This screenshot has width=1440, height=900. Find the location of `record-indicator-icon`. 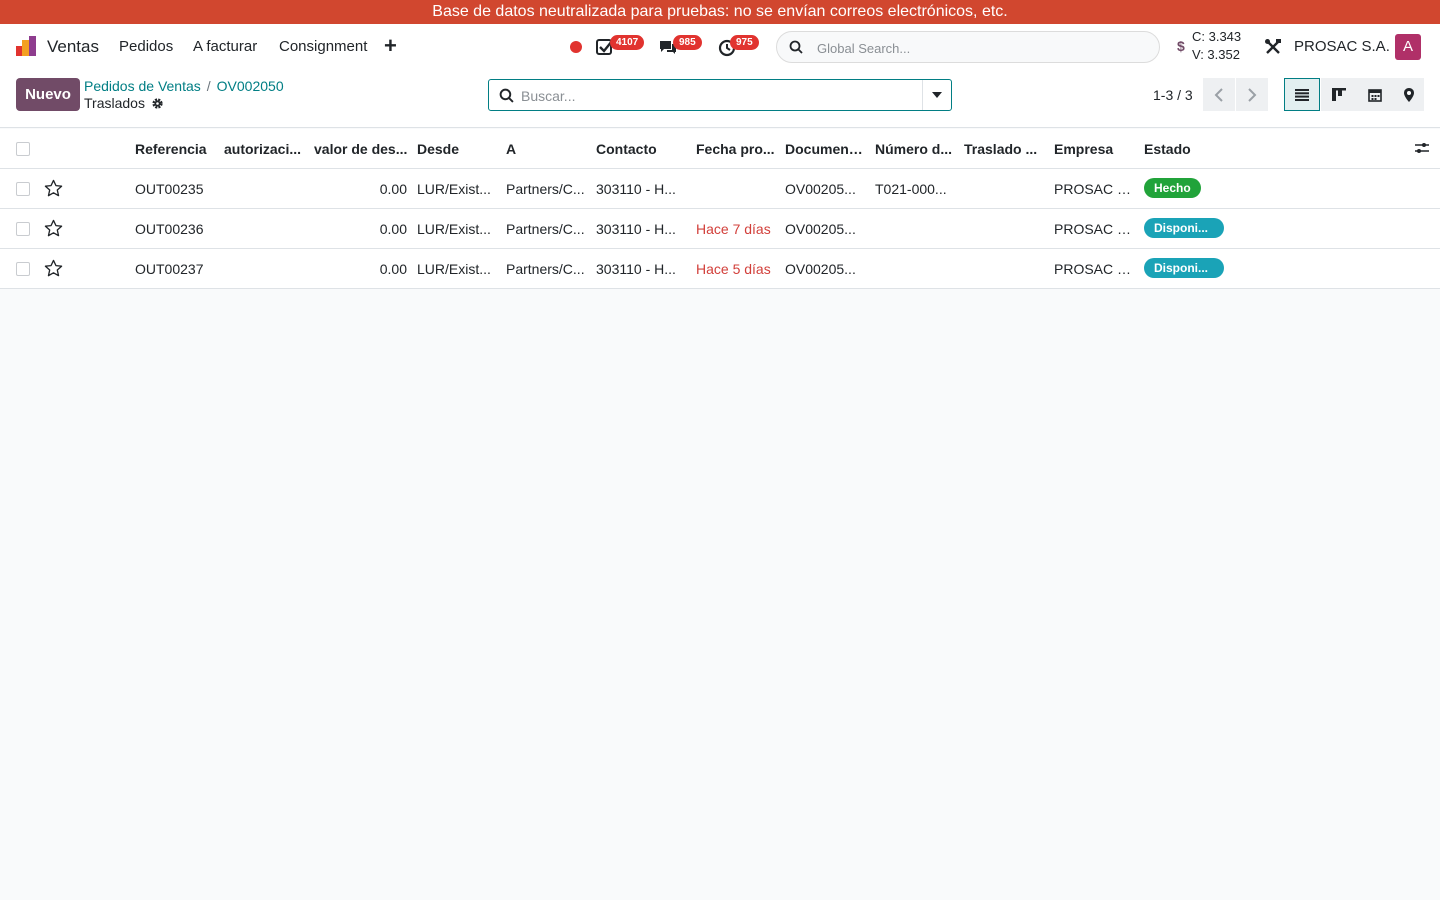

record-indicator-icon is located at coordinates (576, 47).